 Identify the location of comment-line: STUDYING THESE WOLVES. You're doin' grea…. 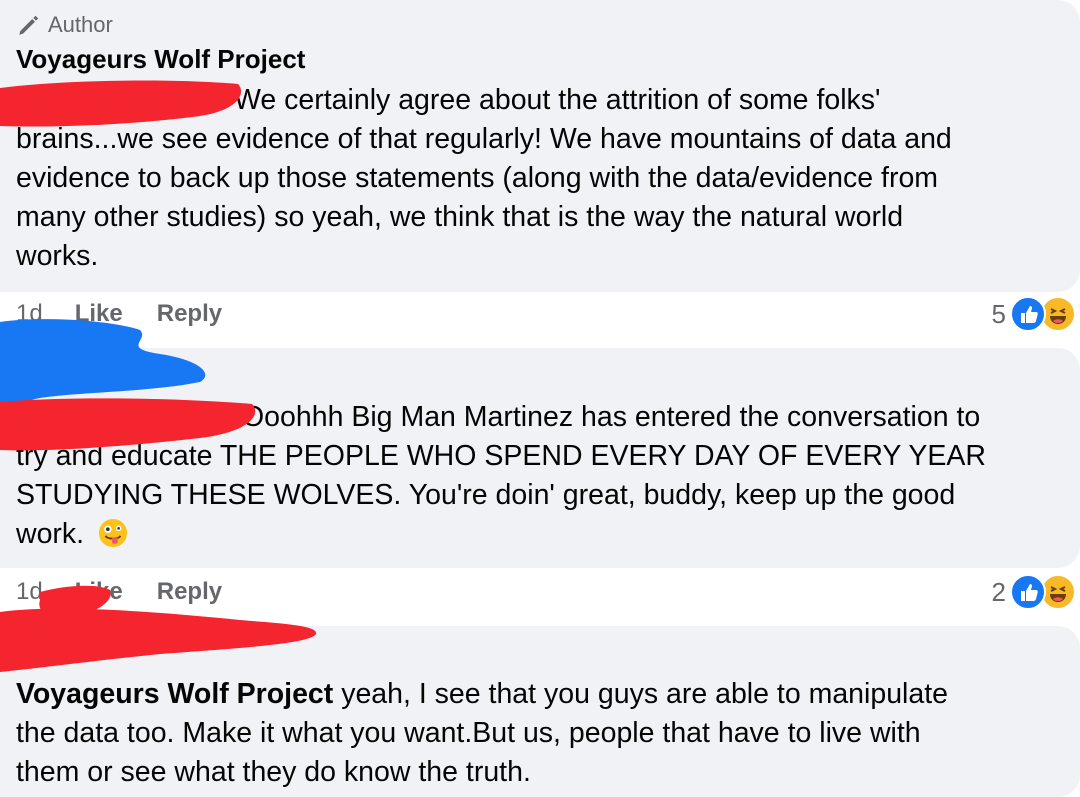
(486, 495).